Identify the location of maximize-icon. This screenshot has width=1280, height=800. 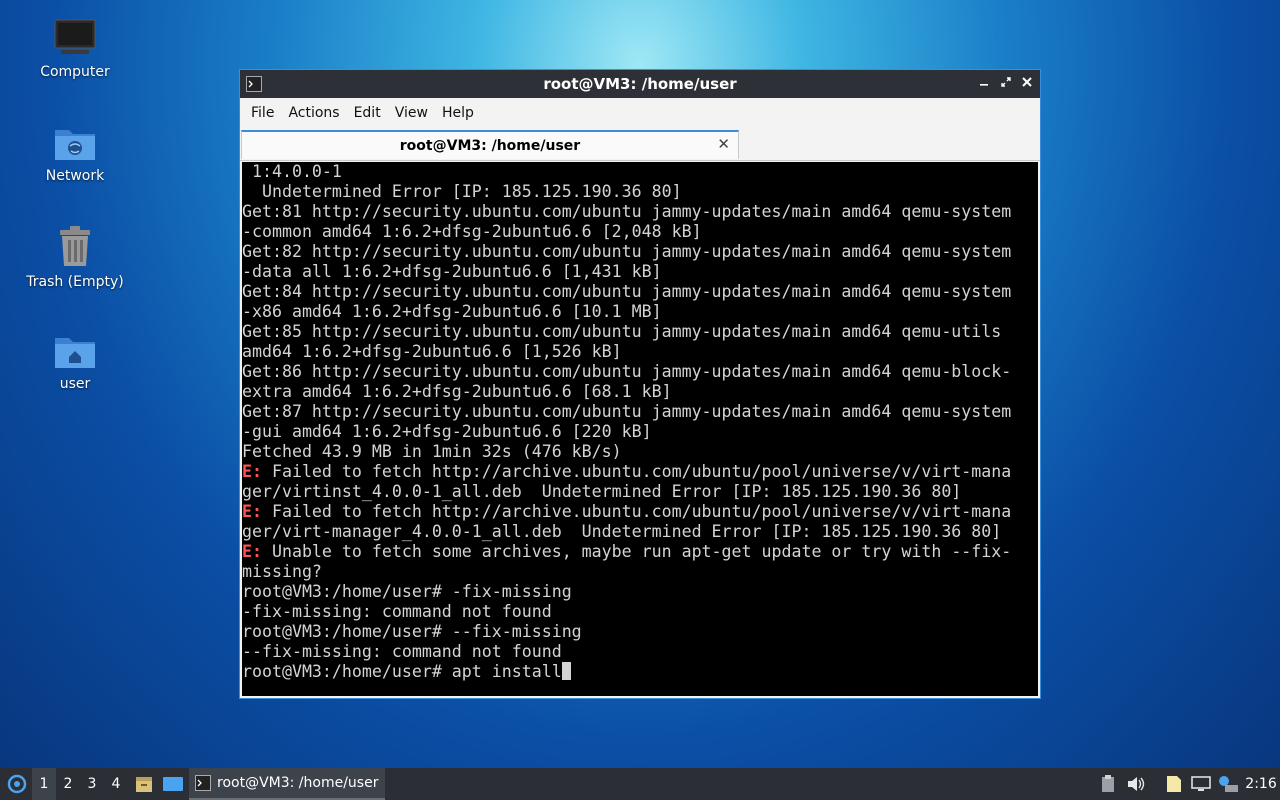
(1006, 82).